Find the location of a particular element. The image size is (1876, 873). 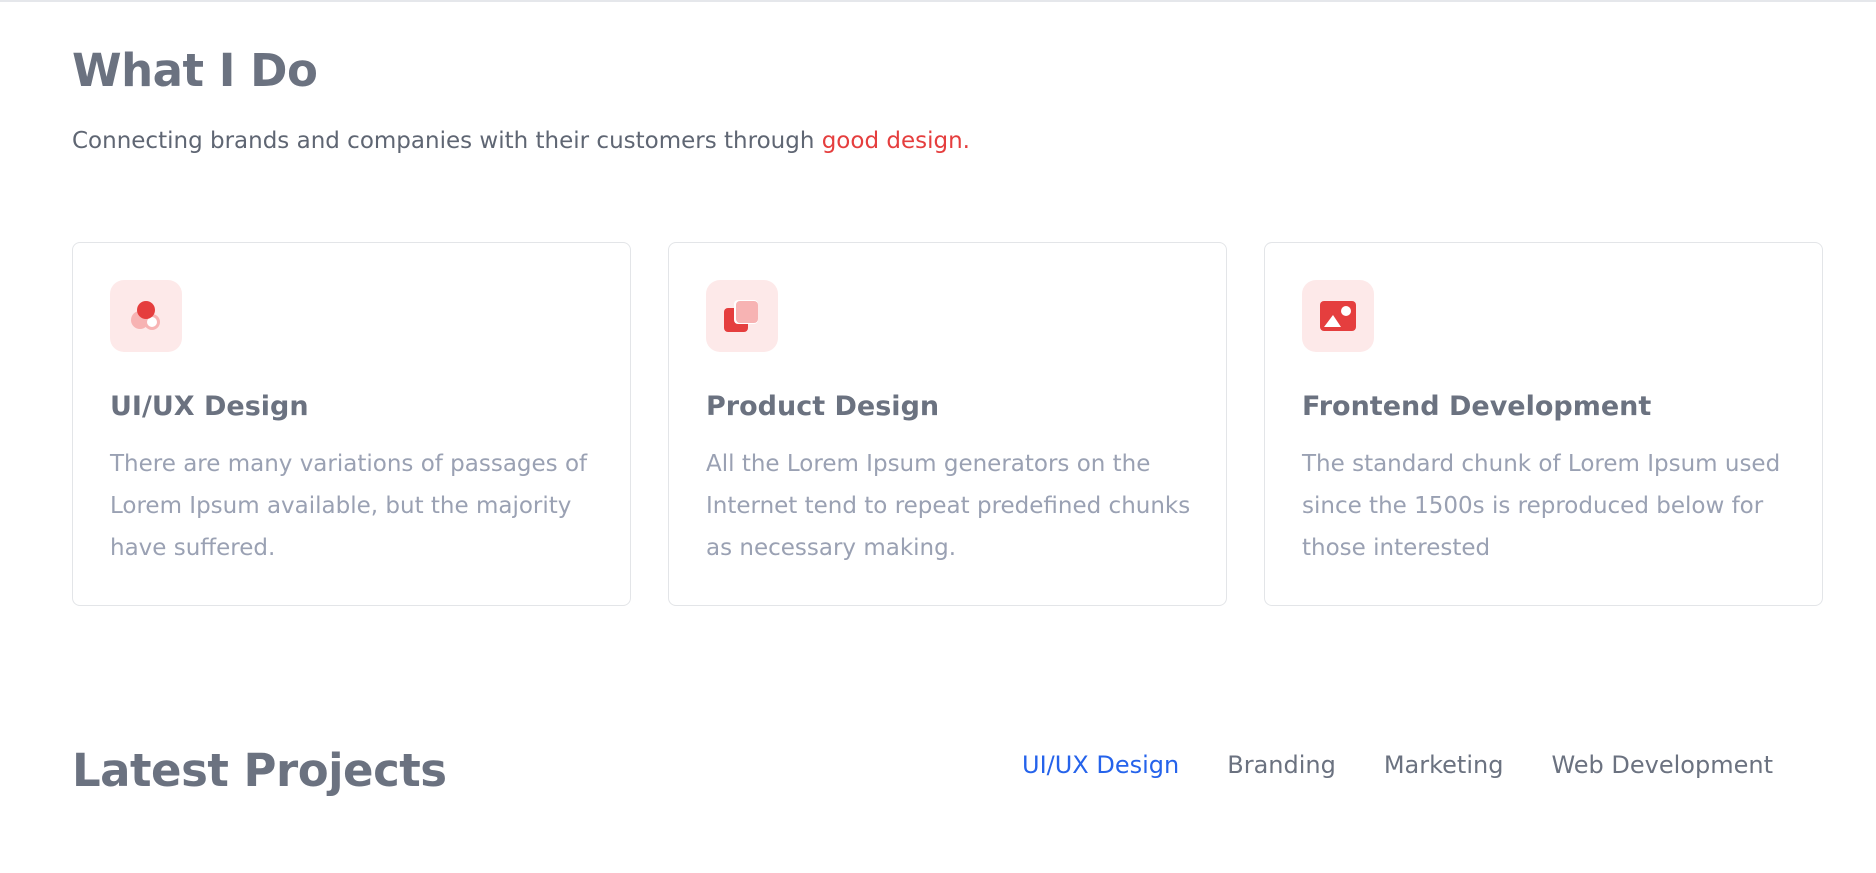

lead-accent: good design. is located at coordinates (895, 141).